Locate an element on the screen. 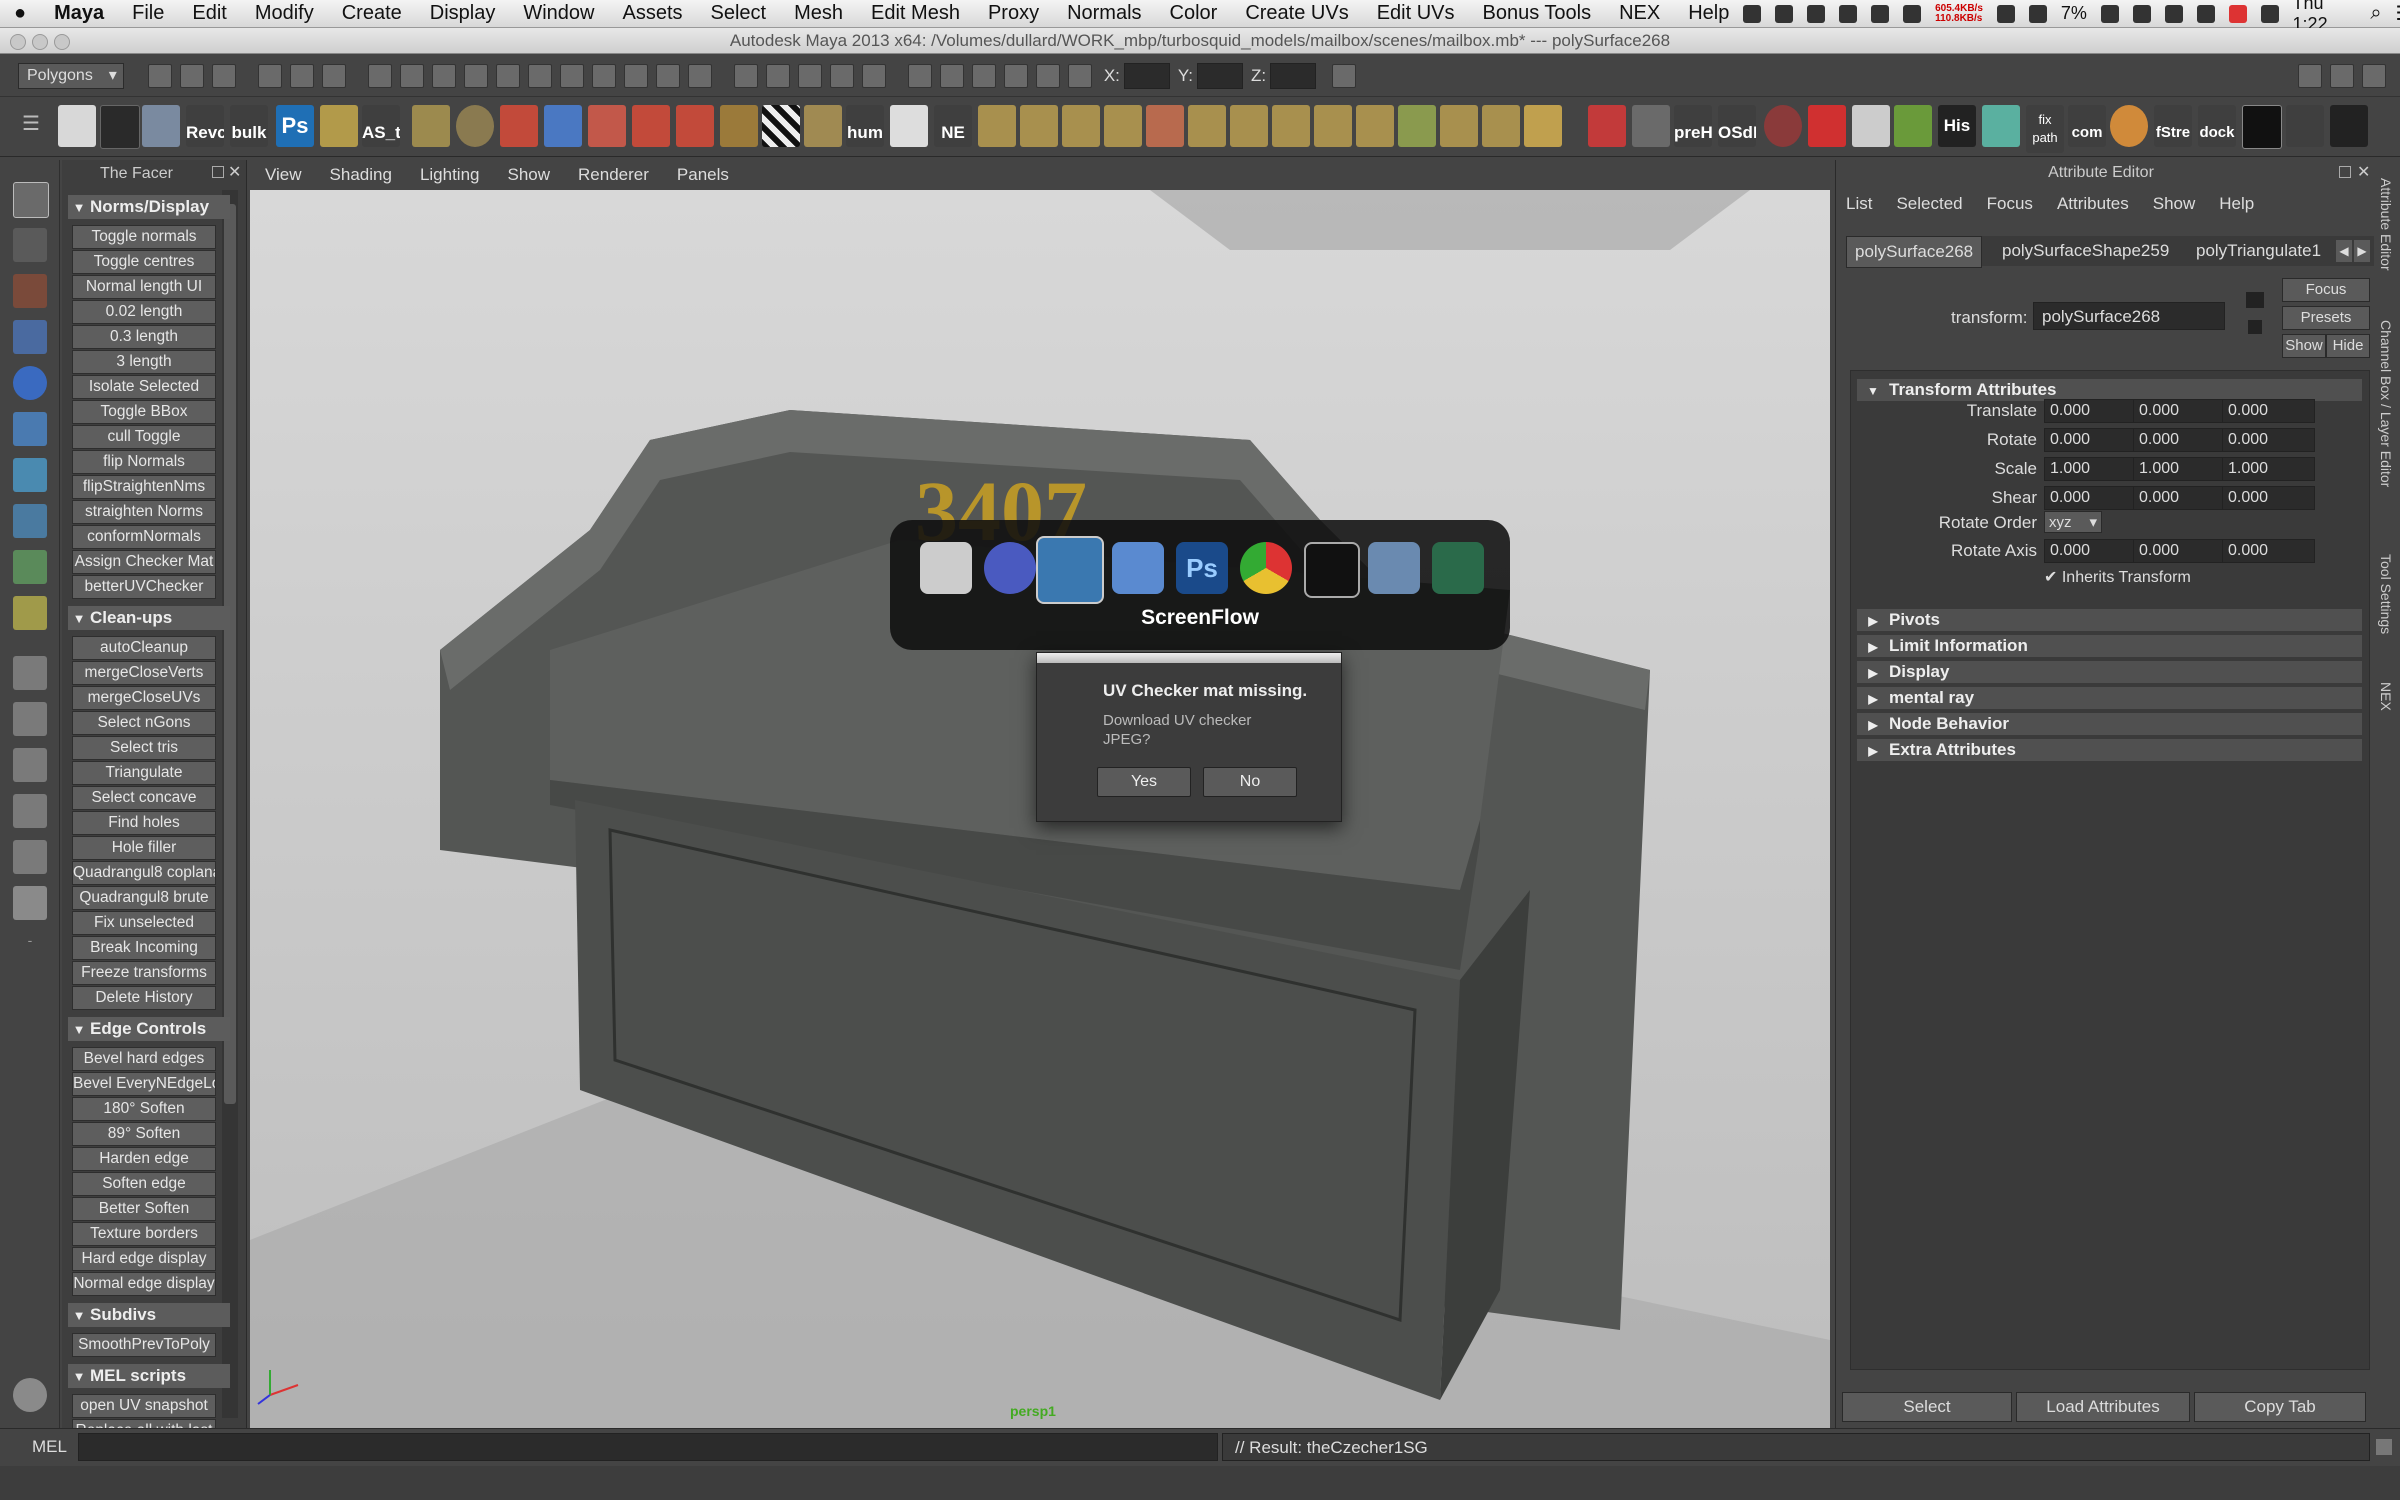 Image resolution: width=2400 pixels, height=1500 pixels. new-scene-icon is located at coordinates (159, 75).